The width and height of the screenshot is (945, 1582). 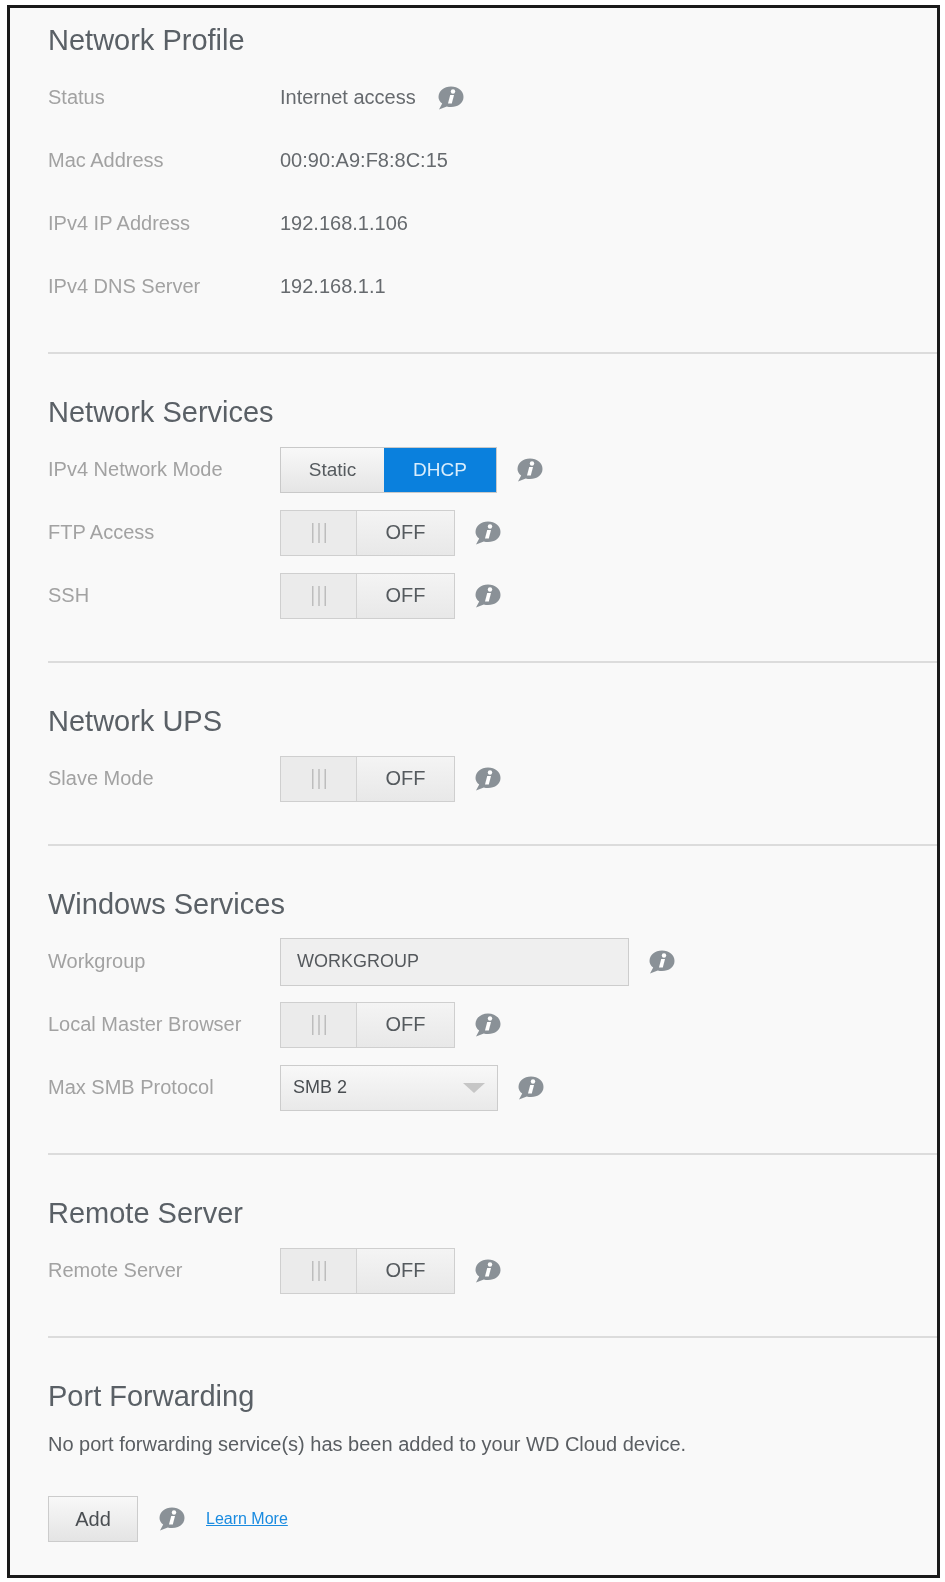 I want to click on section-title: Remote Server, so click(x=146, y=1213).